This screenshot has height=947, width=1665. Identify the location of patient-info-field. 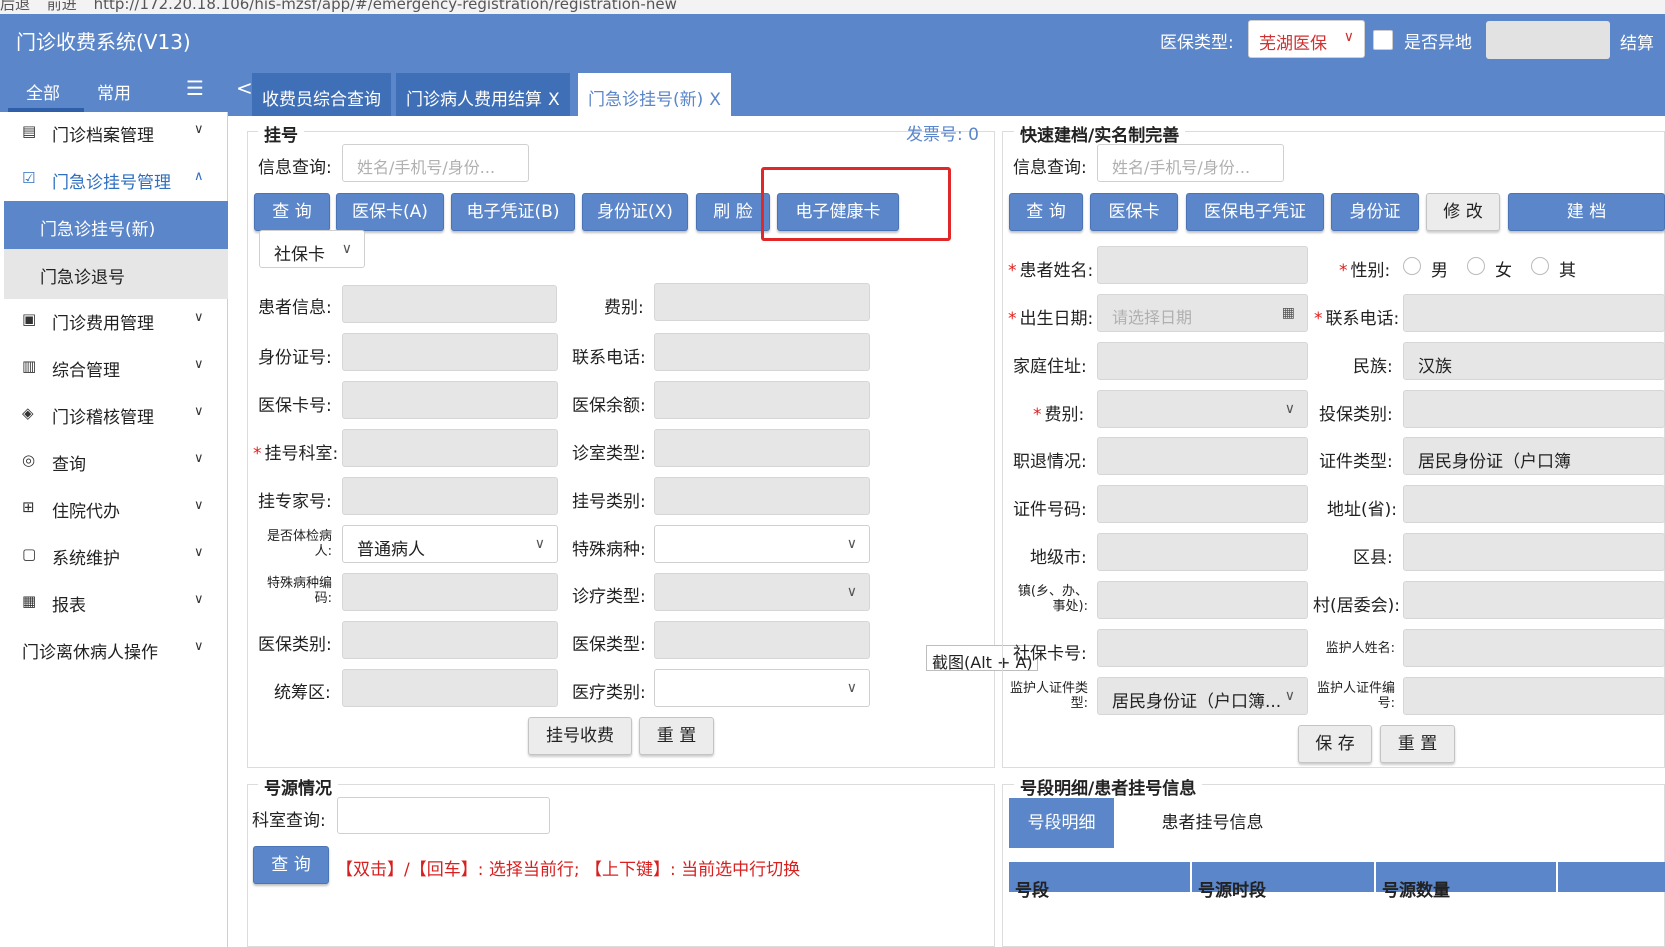
(449, 304).